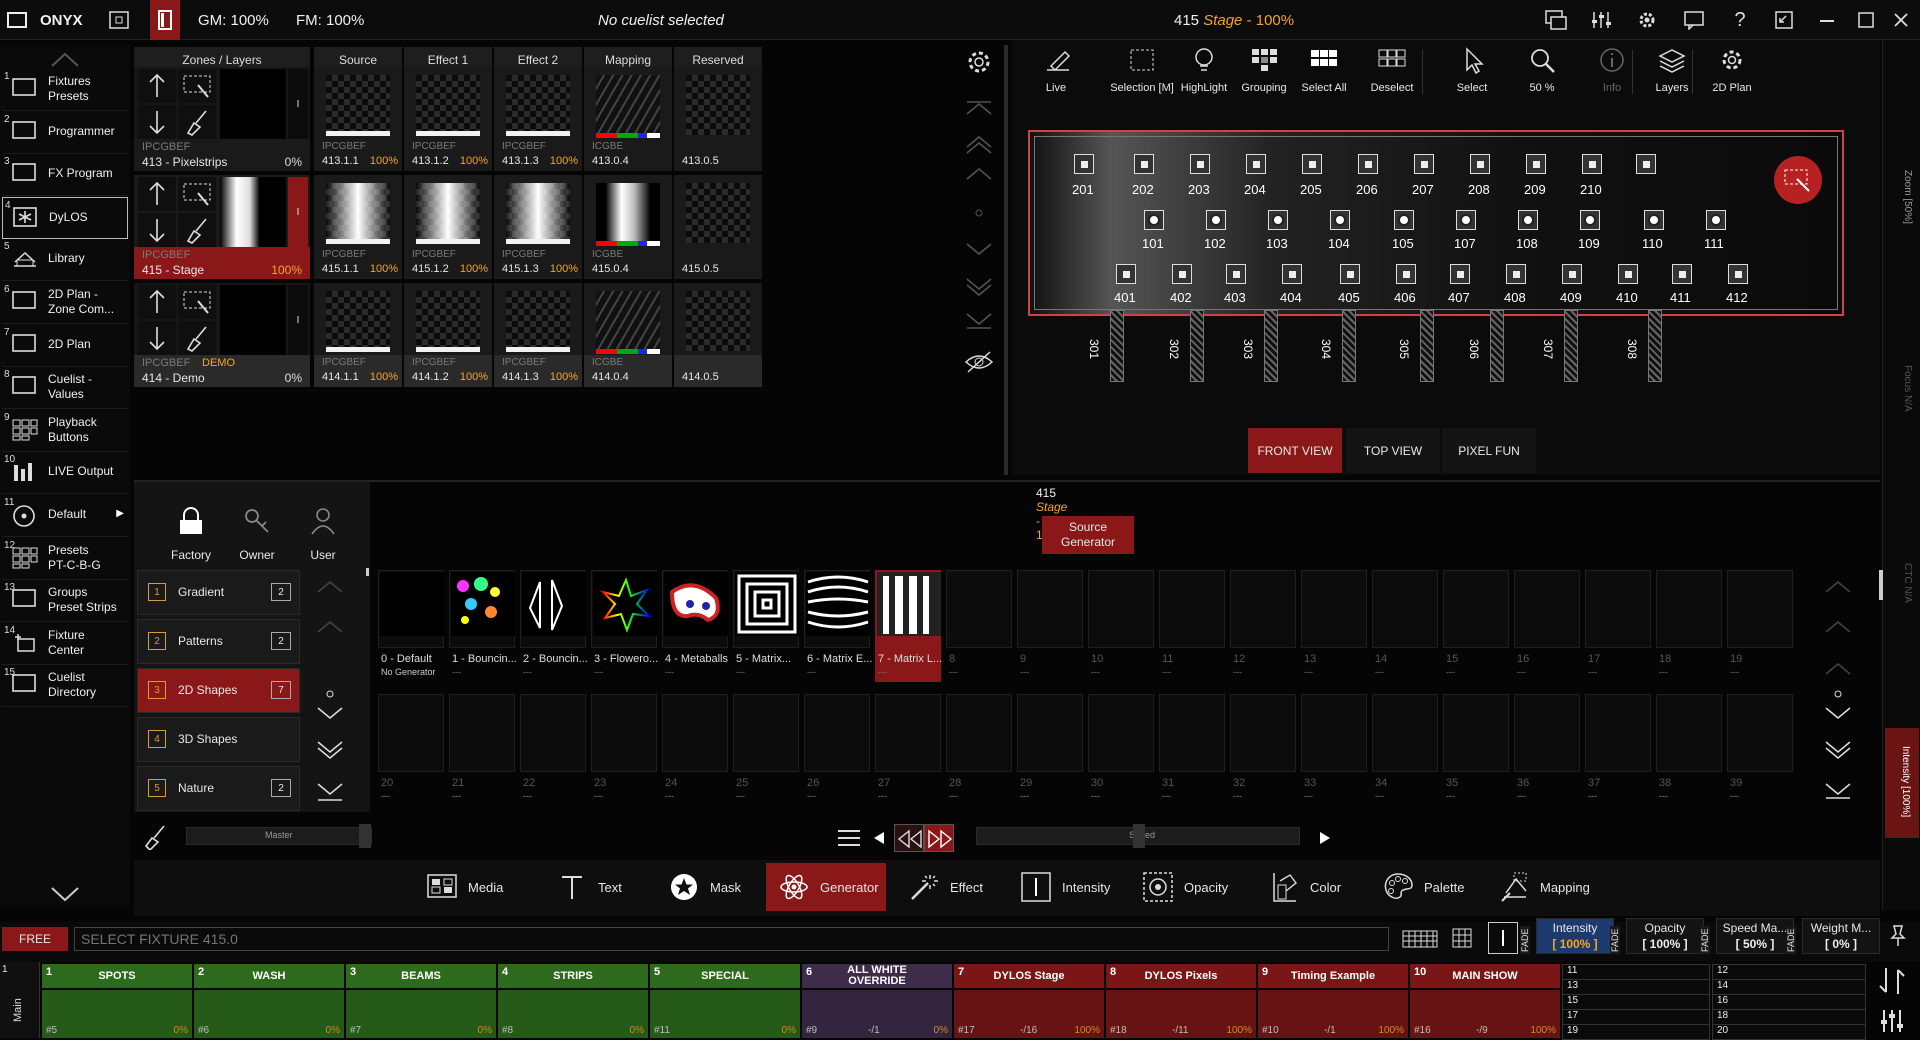 The width and height of the screenshot is (1920, 1040). What do you see at coordinates (411, 623) in the screenshot?
I see `generator-slot-0: 0 - Default No Generator` at bounding box center [411, 623].